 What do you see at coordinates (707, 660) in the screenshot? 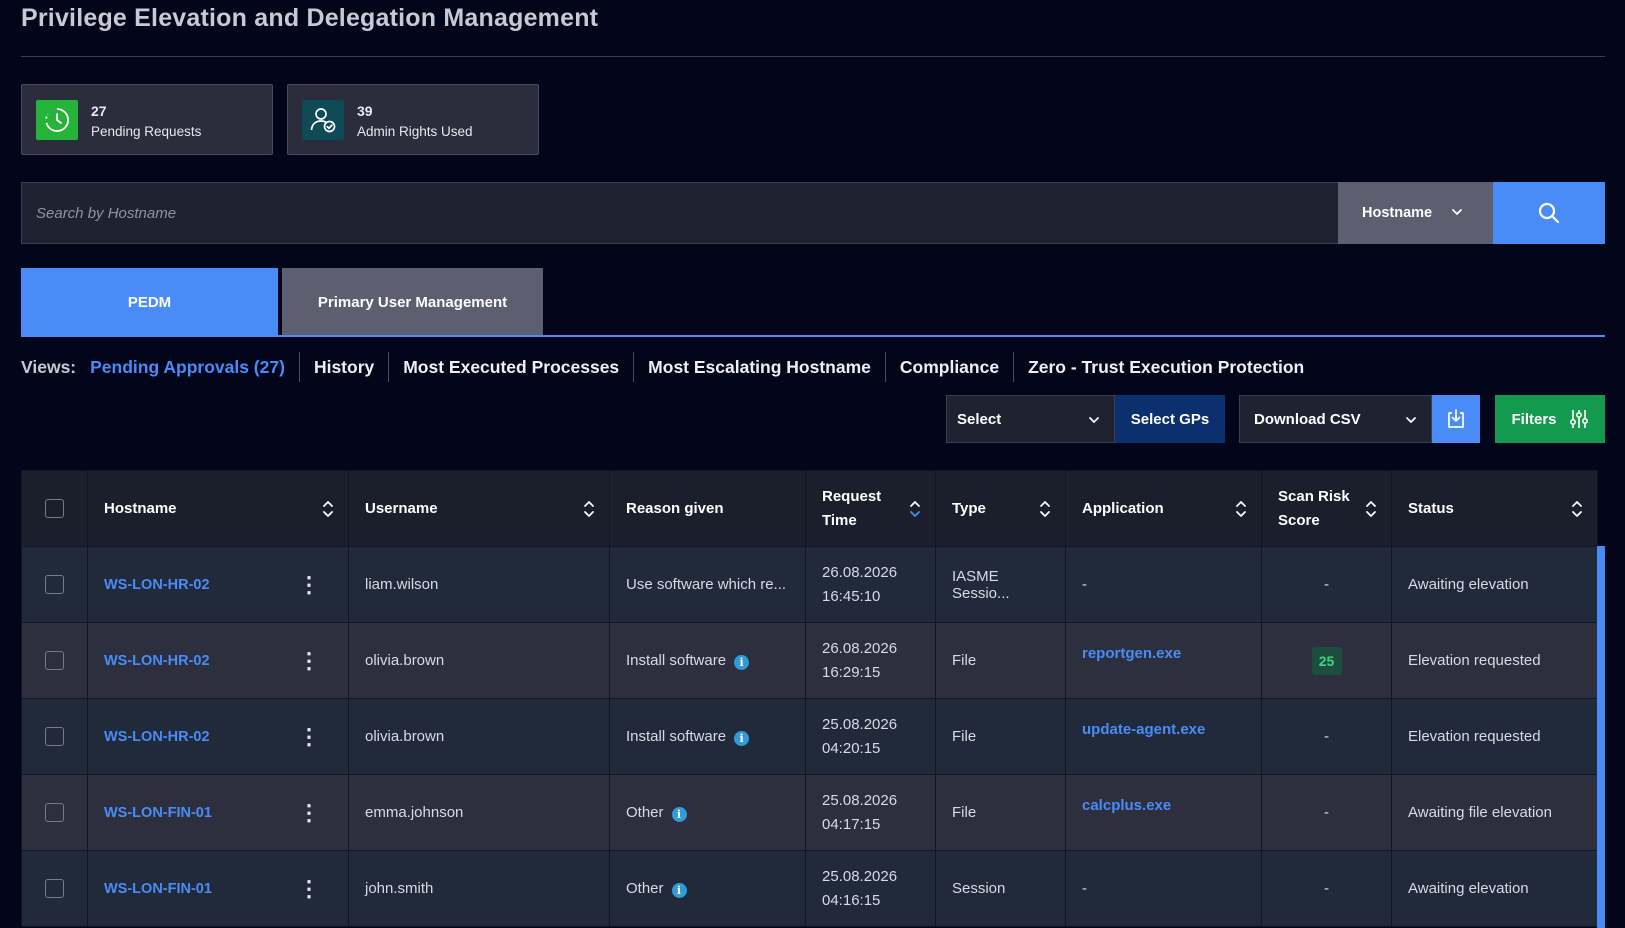
I see `reason-cell: Install software i` at bounding box center [707, 660].